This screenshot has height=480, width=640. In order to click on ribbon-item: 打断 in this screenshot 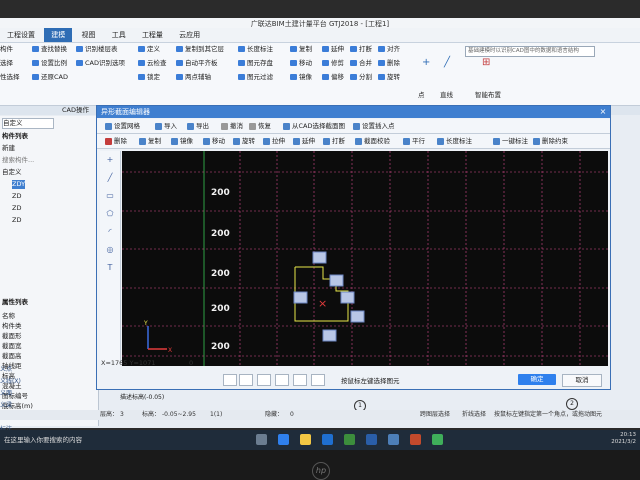, I will do `click(361, 49)`.